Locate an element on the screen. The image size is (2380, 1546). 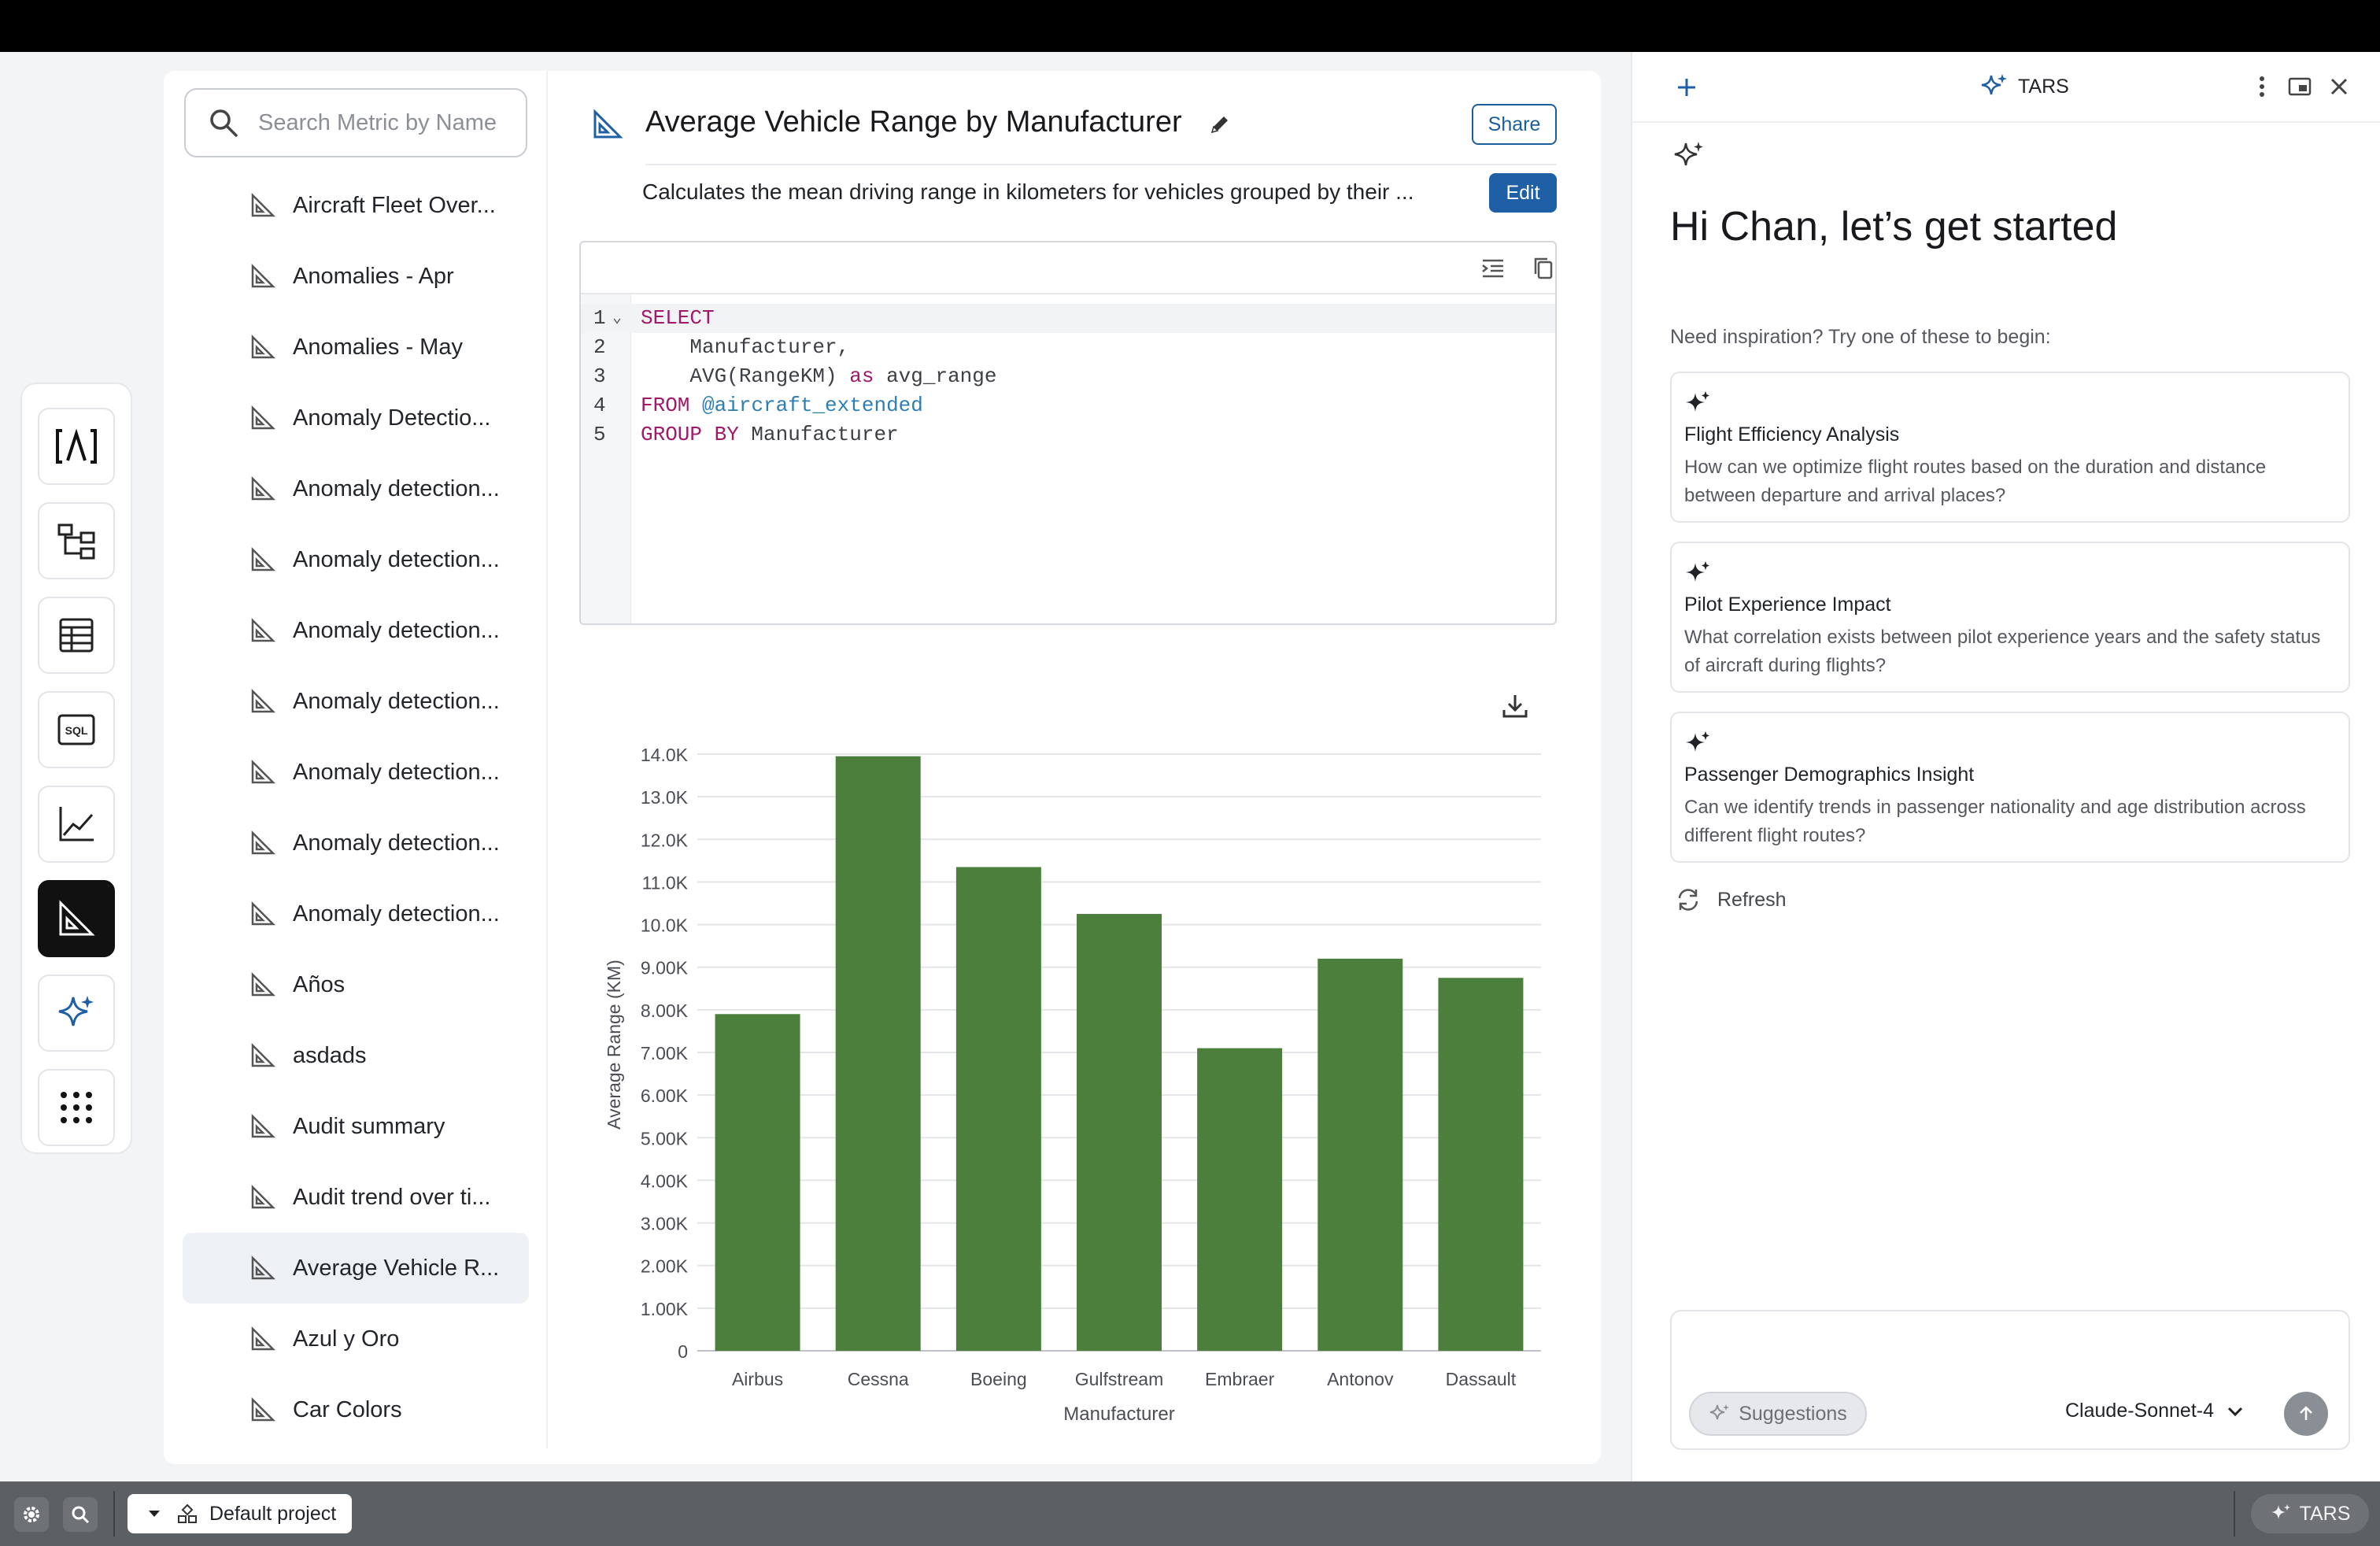
tars-button: TARS is located at coordinates (2310, 1514).